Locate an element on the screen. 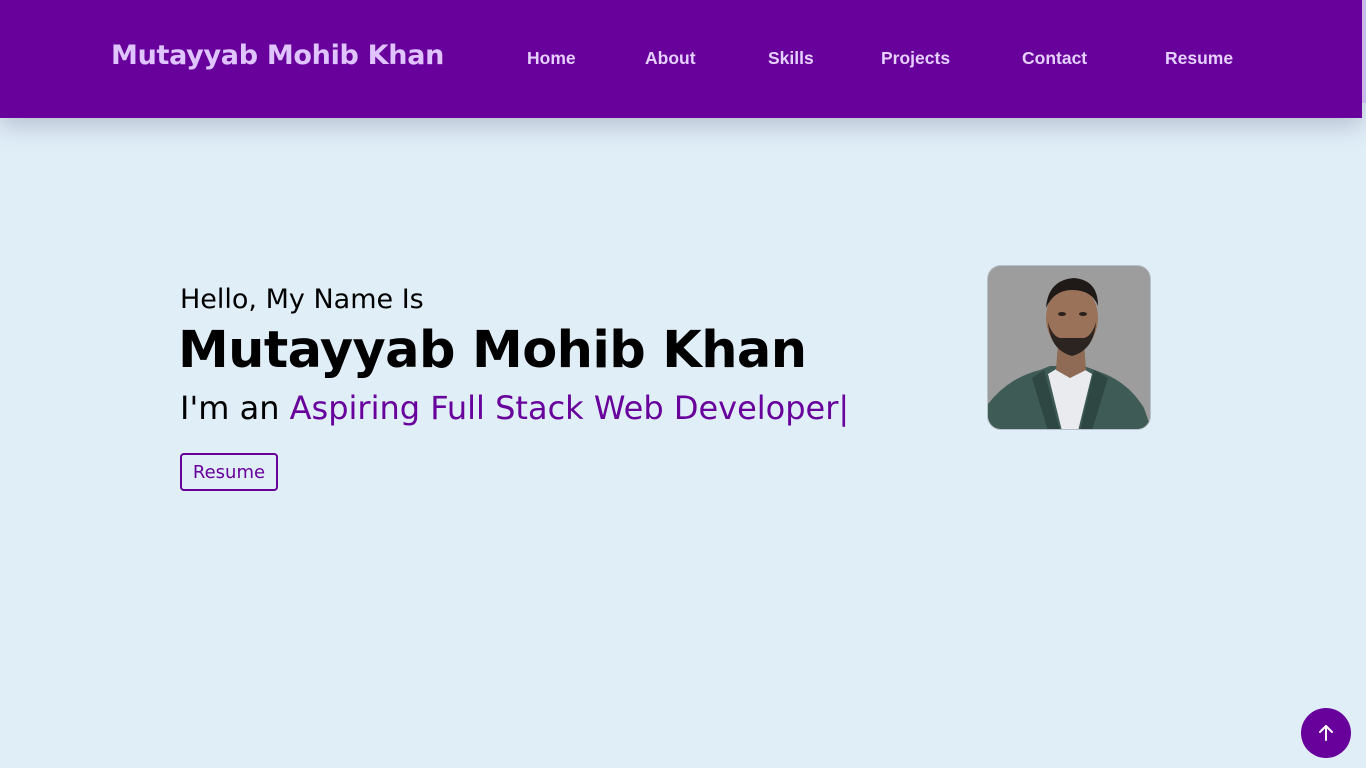  nav-link-resume: Resume is located at coordinates (1199, 58).